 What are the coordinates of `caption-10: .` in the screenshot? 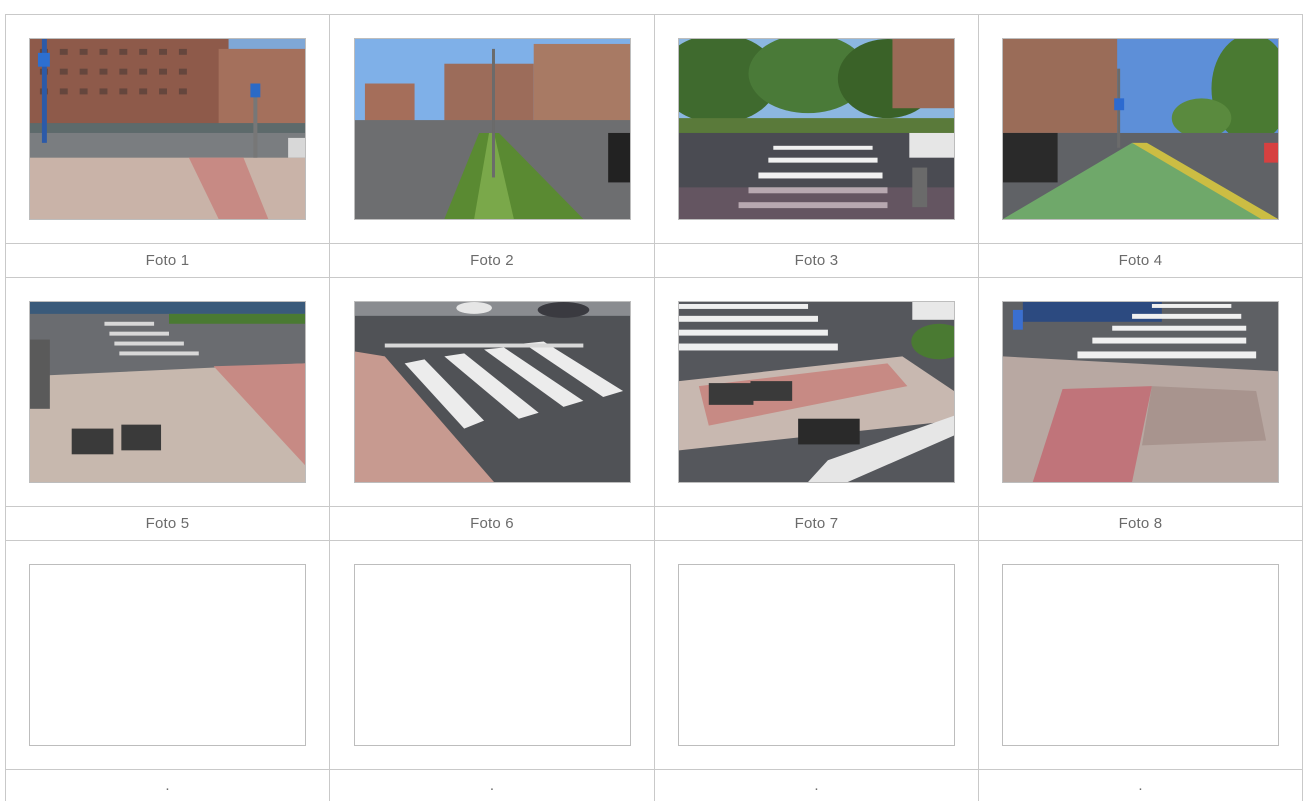 It's located at (492, 785).